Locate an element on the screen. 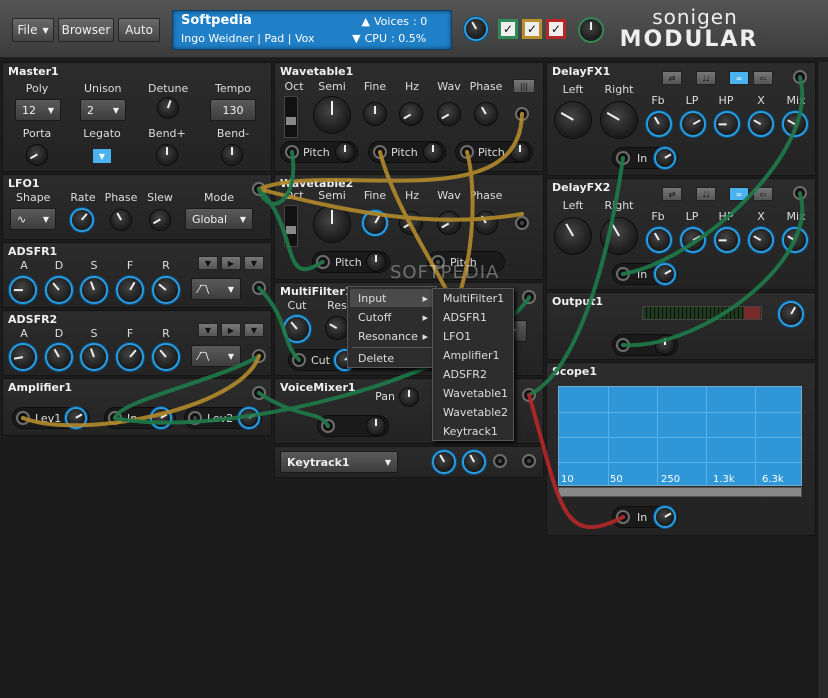 The image size is (828, 698). menu-item-input: Input ▸ is located at coordinates (392, 298).